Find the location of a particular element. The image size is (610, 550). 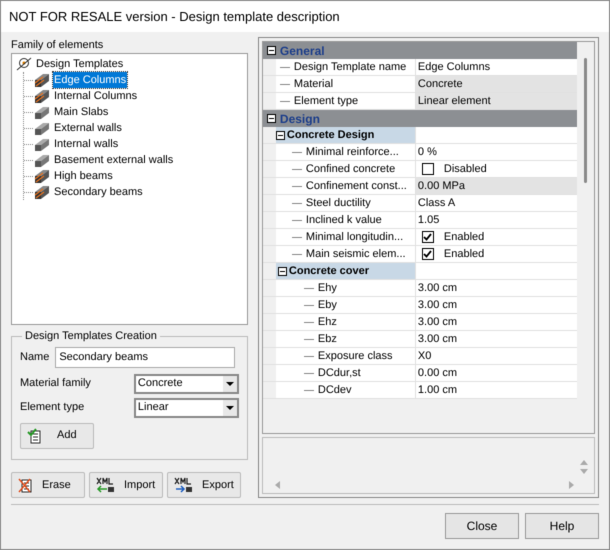

property-value: 1.05 is located at coordinates (495, 220).